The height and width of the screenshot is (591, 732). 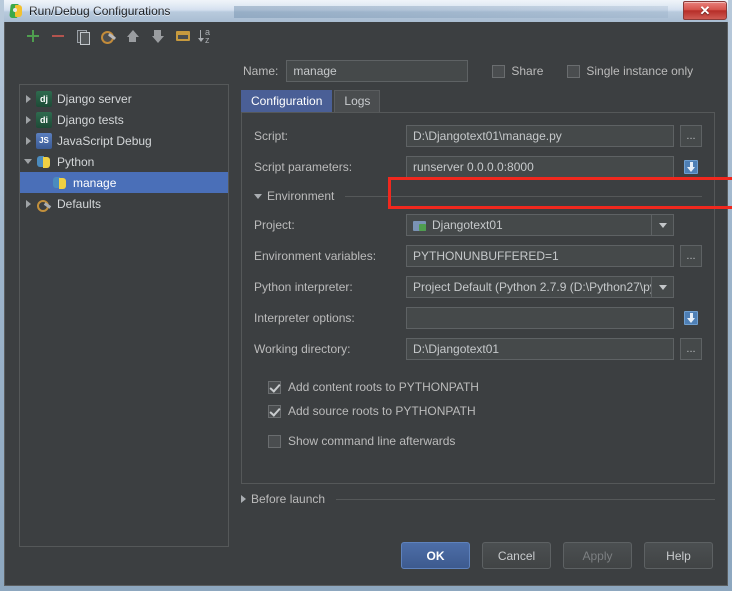 I want to click on new-folder-button, so click(x=183, y=36).